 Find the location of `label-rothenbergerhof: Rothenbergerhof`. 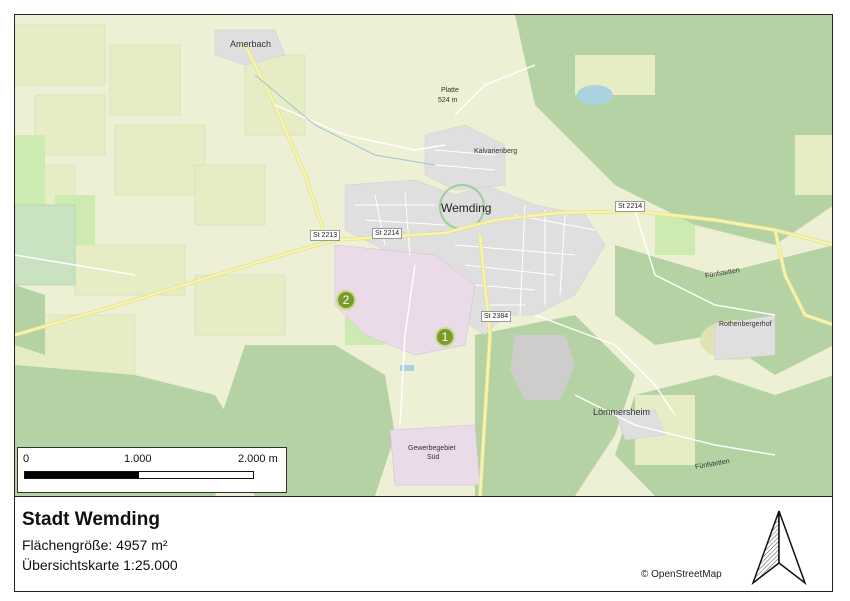

label-rothenbergerhof: Rothenbergerhof is located at coordinates (745, 324).